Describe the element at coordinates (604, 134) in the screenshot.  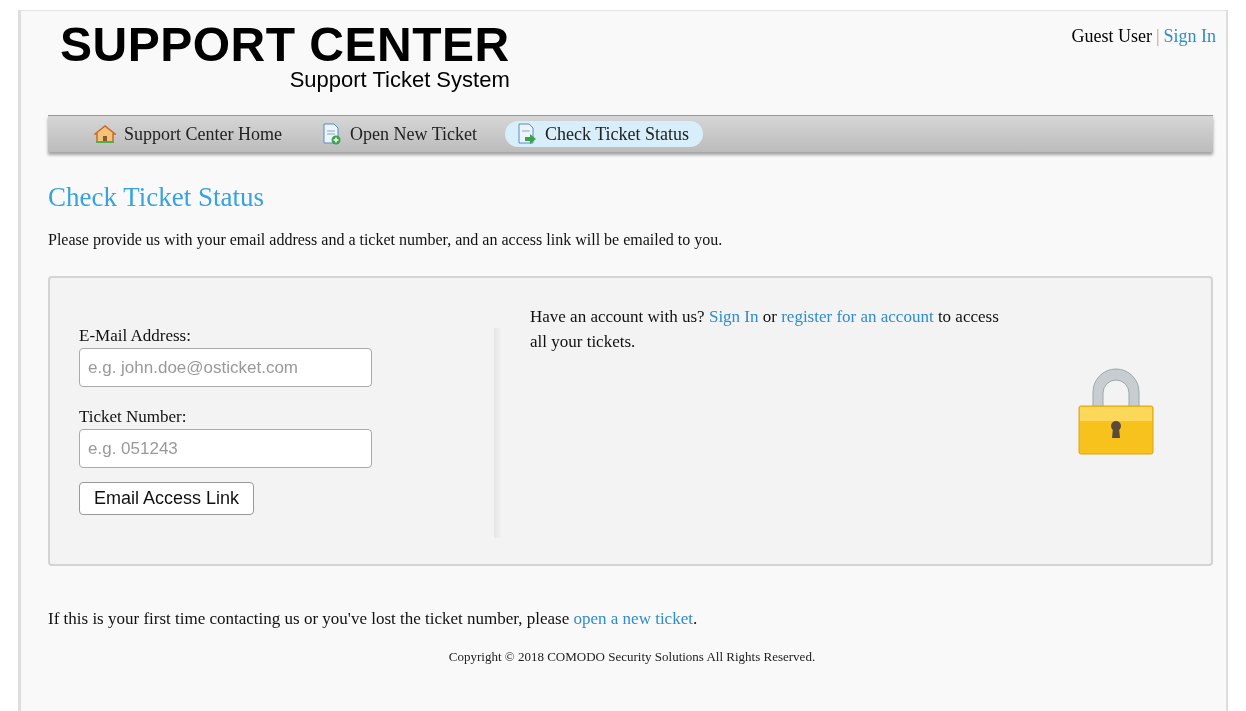
I see `nav-tab: Check Ticket Status` at that location.